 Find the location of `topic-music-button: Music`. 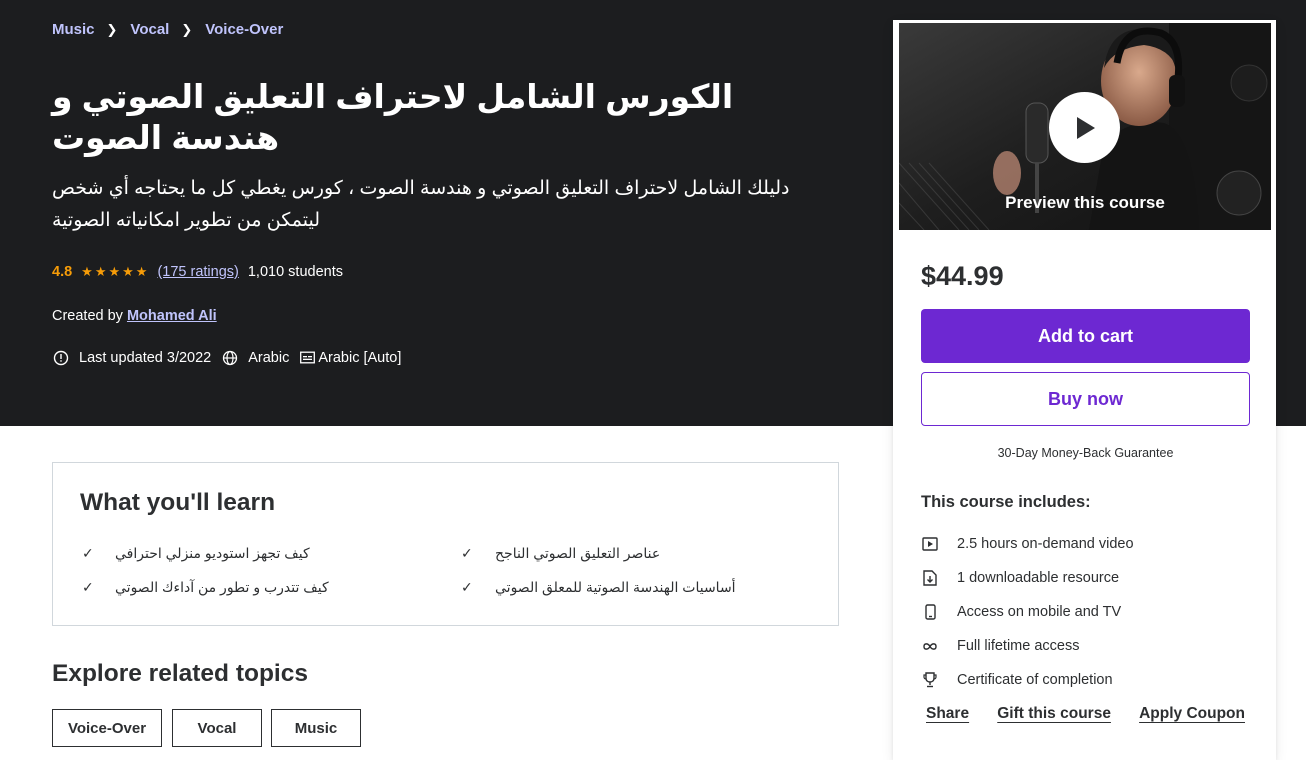

topic-music-button: Music is located at coordinates (316, 728).